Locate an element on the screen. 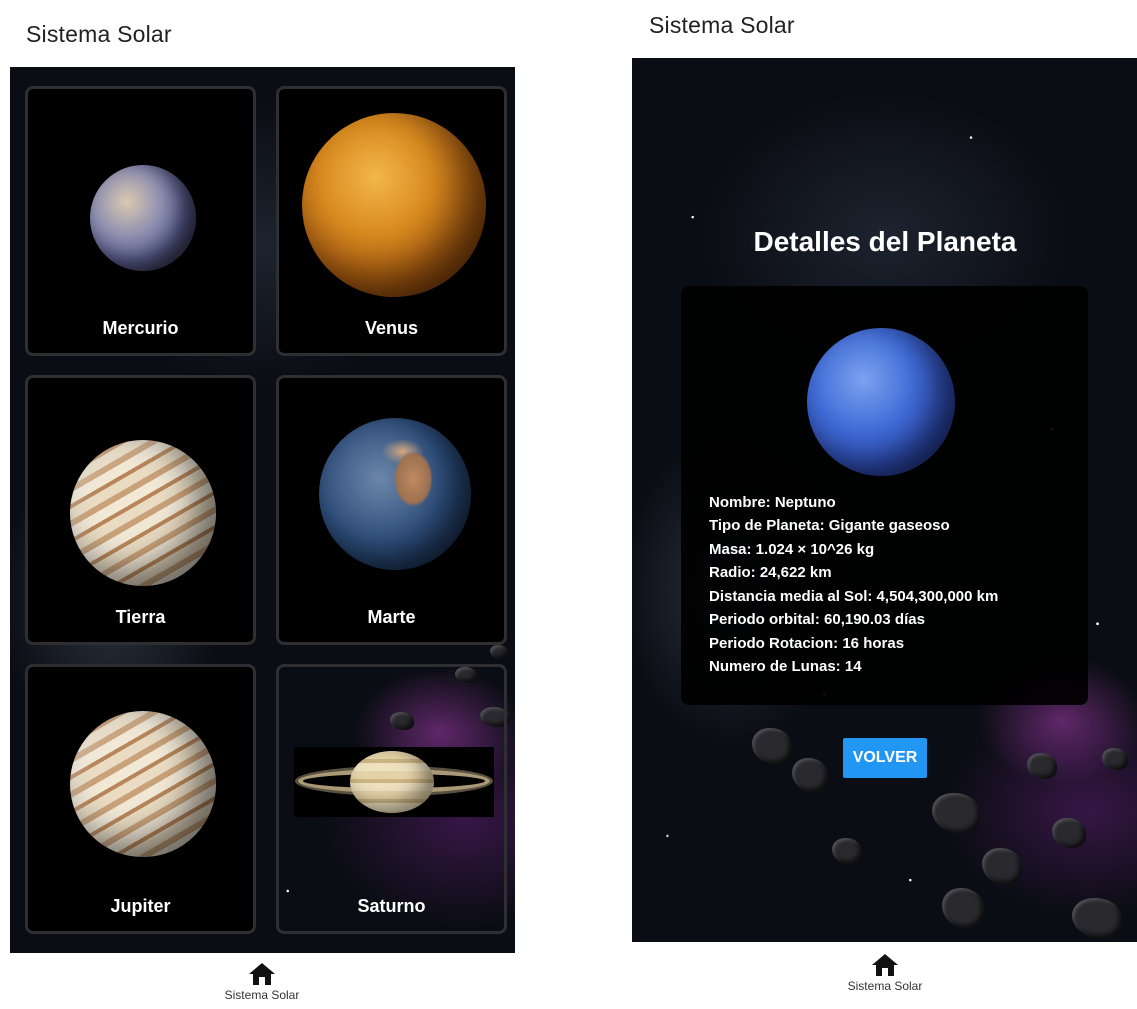  planet-card-jupiter: Jupiter is located at coordinates (140, 799).